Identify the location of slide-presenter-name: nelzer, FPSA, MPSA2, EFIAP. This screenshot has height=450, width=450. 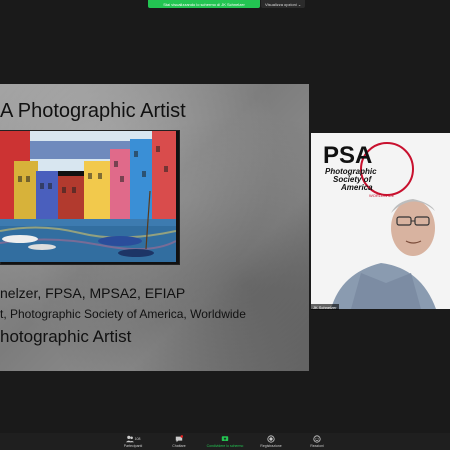
(93, 293).